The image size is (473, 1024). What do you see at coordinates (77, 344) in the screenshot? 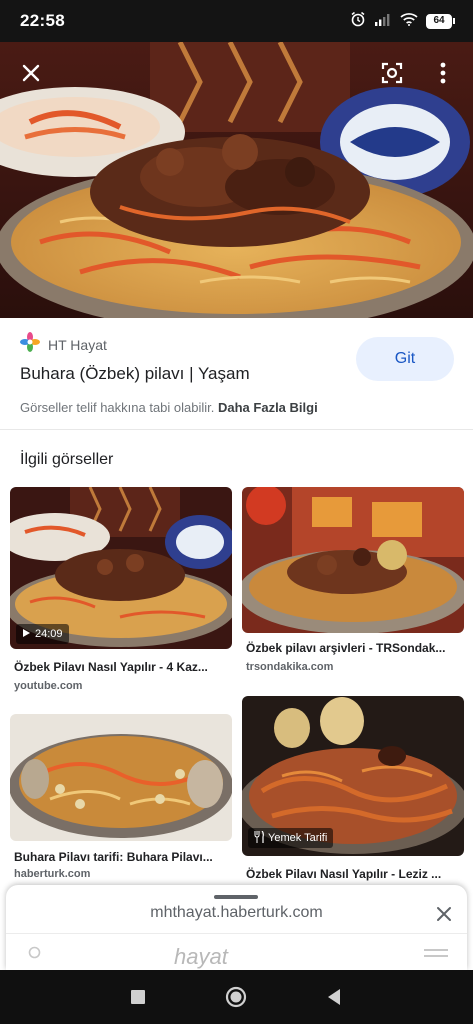
I see `source-name: HT Hayat` at bounding box center [77, 344].